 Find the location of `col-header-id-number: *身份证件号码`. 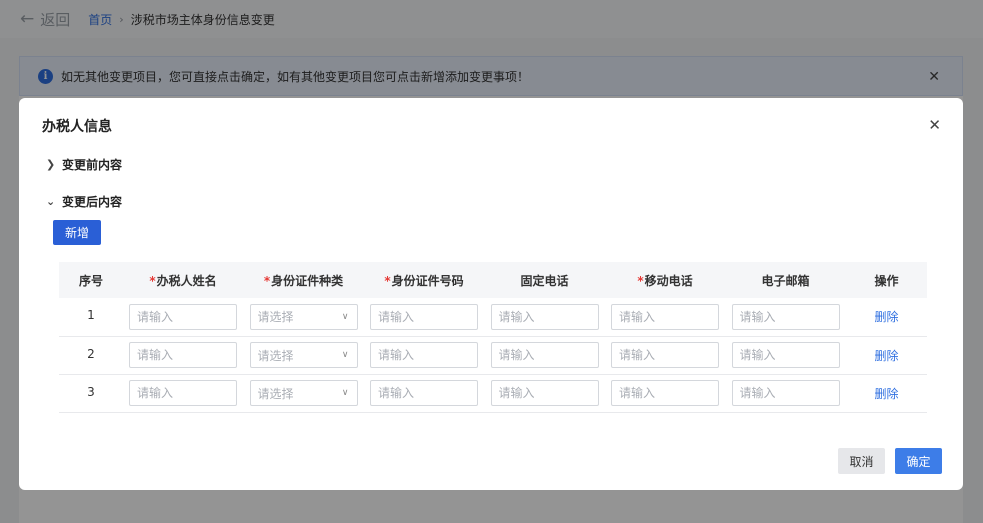

col-header-id-number: *身份证件号码 is located at coordinates (424, 280).